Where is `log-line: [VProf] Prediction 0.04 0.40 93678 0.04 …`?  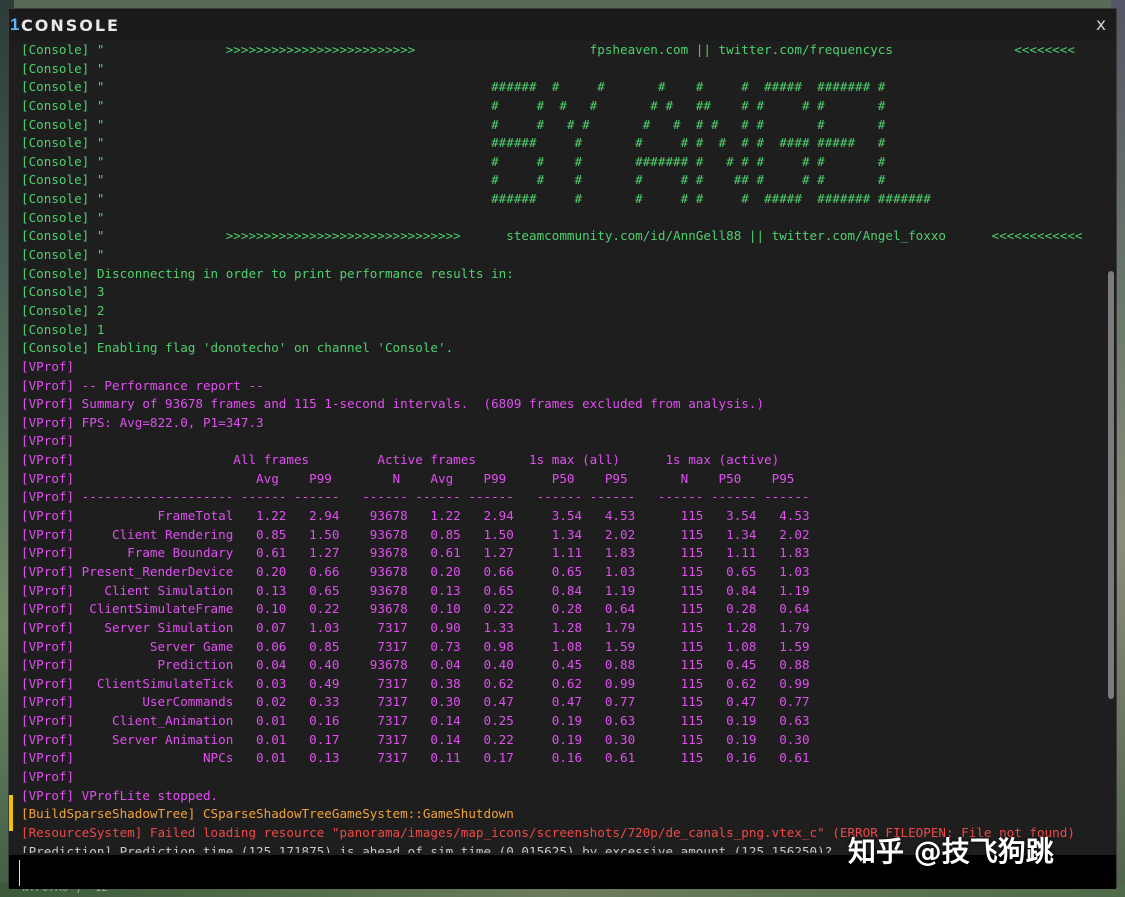
log-line: [VProf] Prediction 0.04 0.40 93678 0.04 … is located at coordinates (415, 665).